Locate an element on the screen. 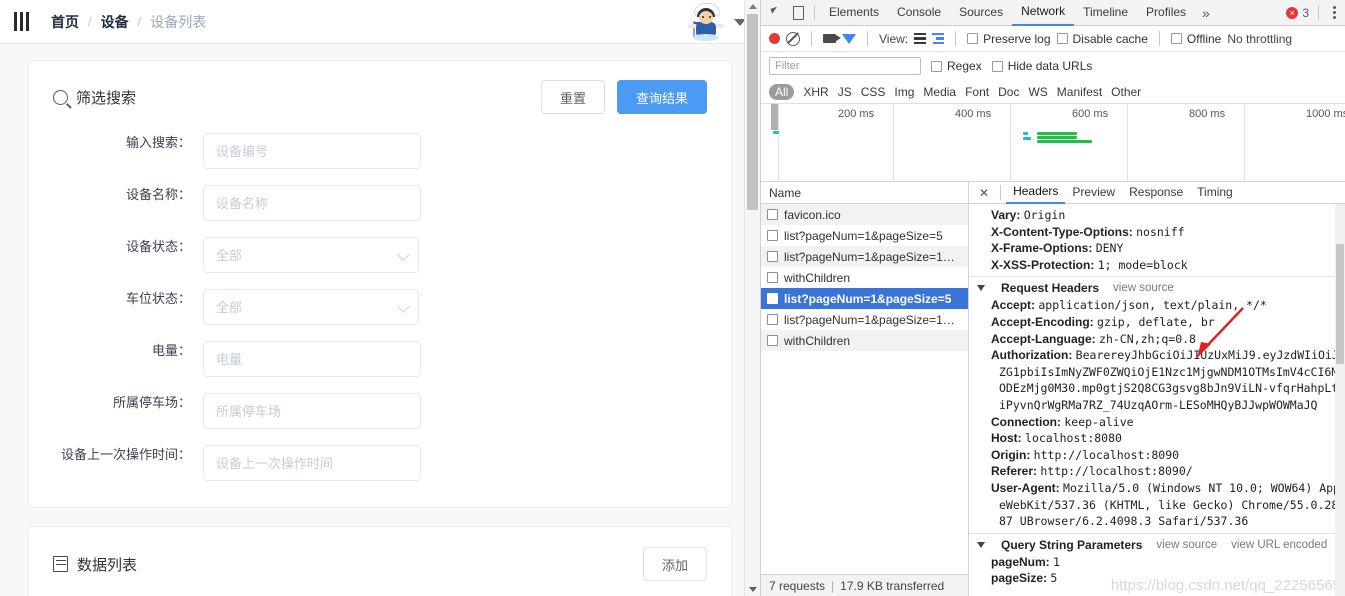 This screenshot has height=596, width=1345. request-headers-section: Request Headers view source is located at coordinates (1157, 286).